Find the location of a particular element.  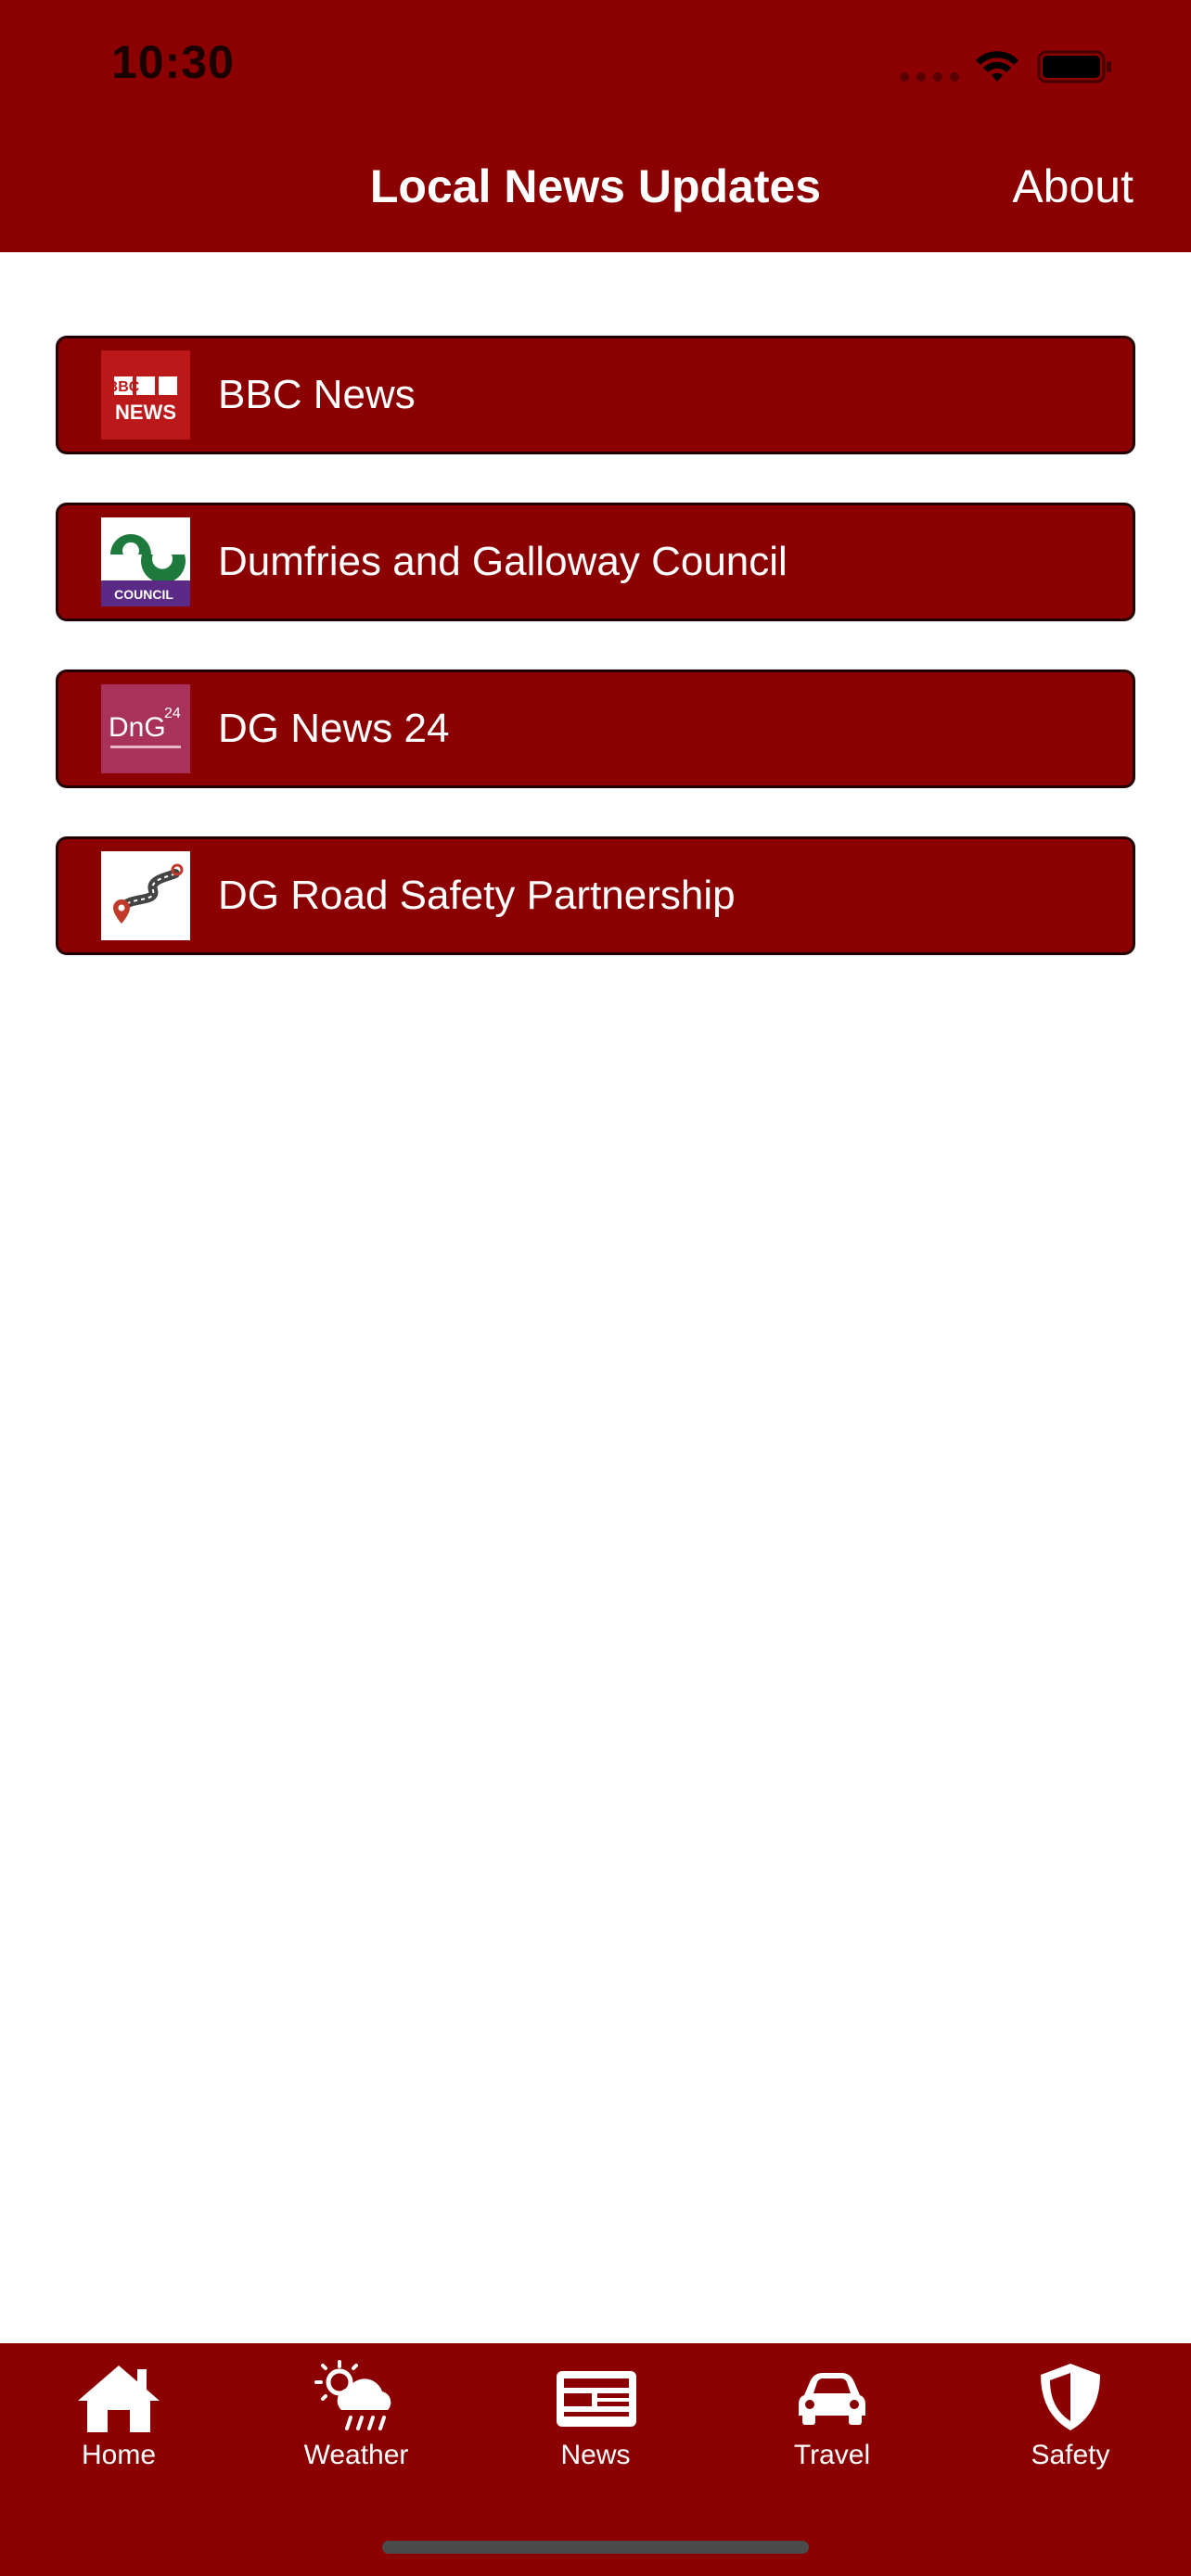

tab-label: Safety is located at coordinates (1070, 2455).